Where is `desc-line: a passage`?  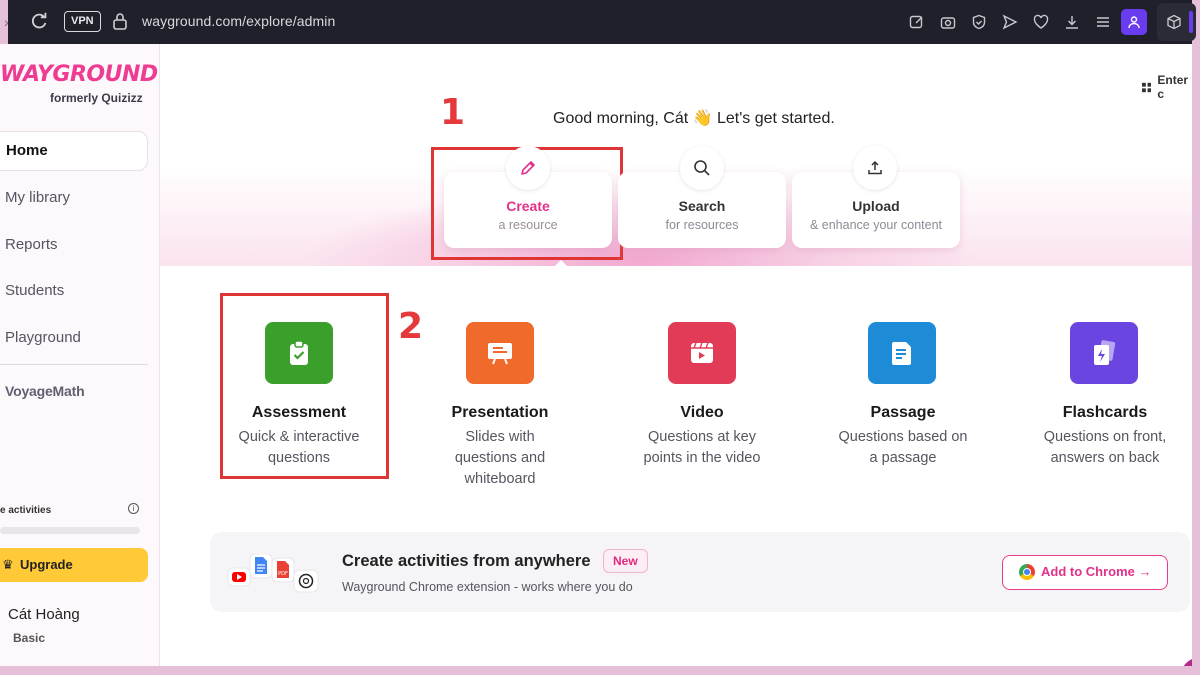
desc-line: a passage is located at coordinates (903, 458).